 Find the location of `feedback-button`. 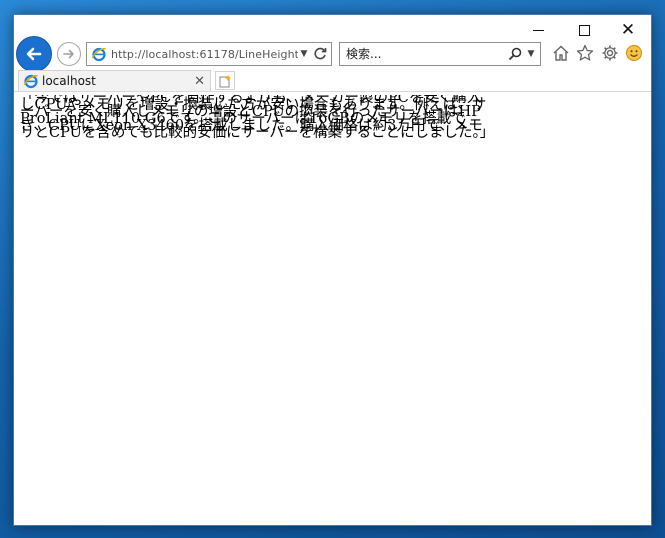

feedback-button is located at coordinates (634, 53).